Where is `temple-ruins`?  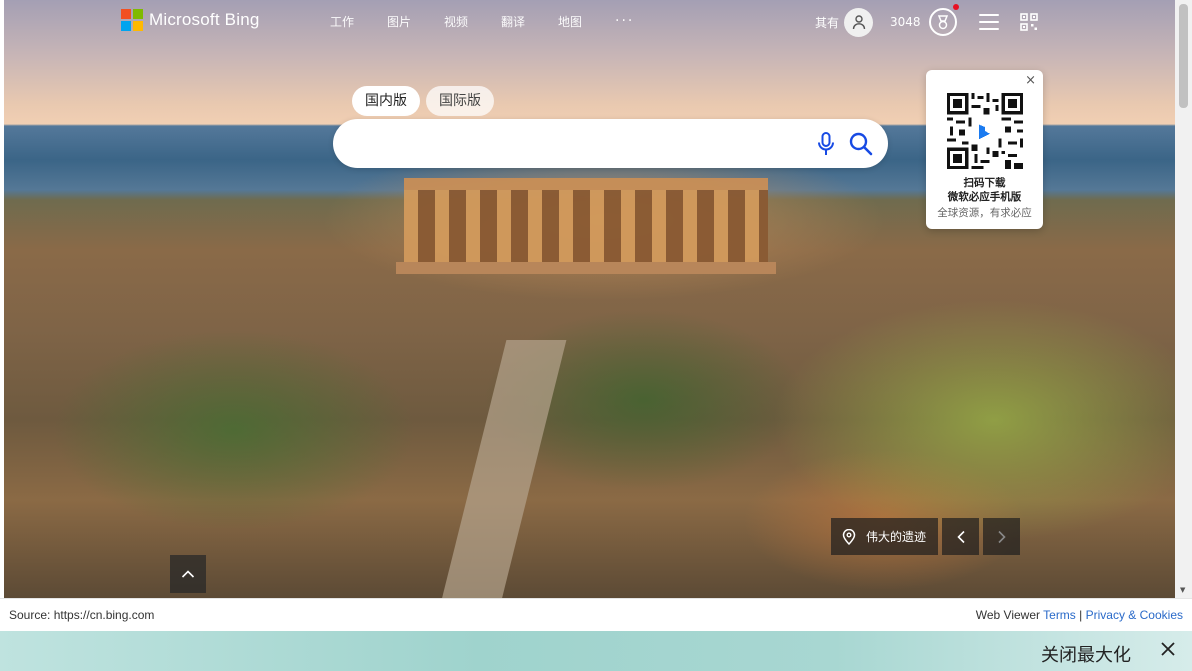 temple-ruins is located at coordinates (586, 224).